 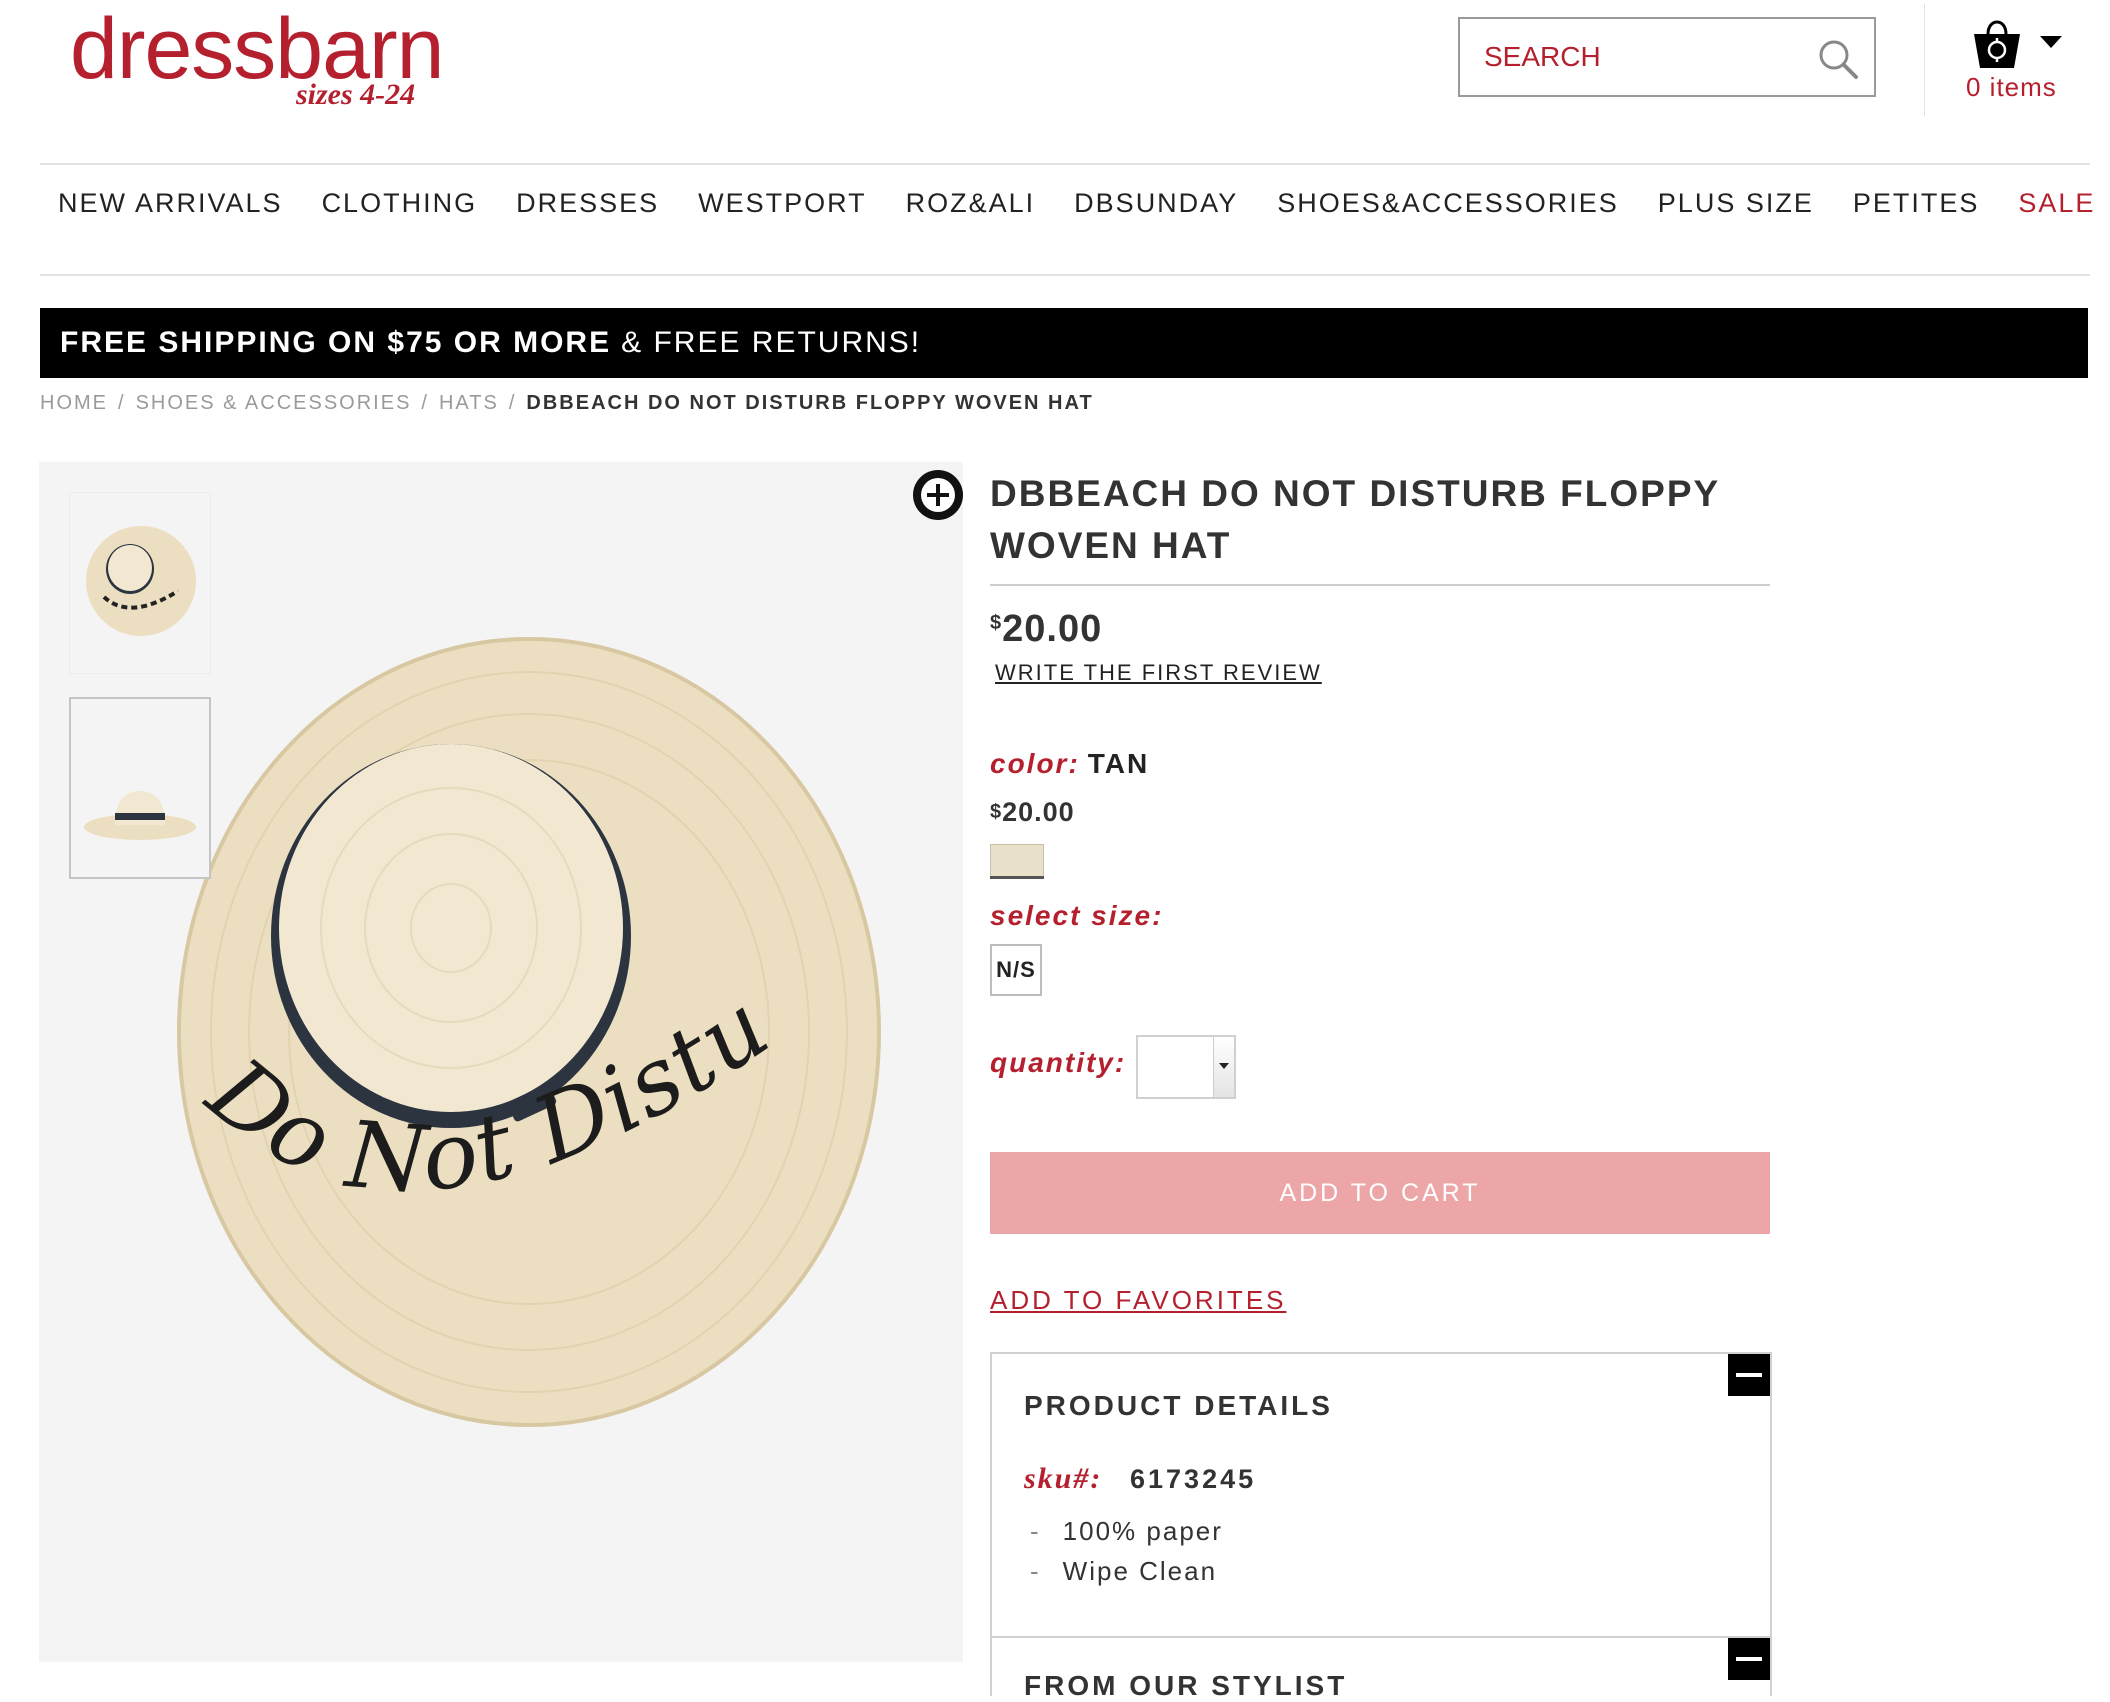 I want to click on from-our-stylist-heading: FROM OUR STYLIST, so click(x=1186, y=1685).